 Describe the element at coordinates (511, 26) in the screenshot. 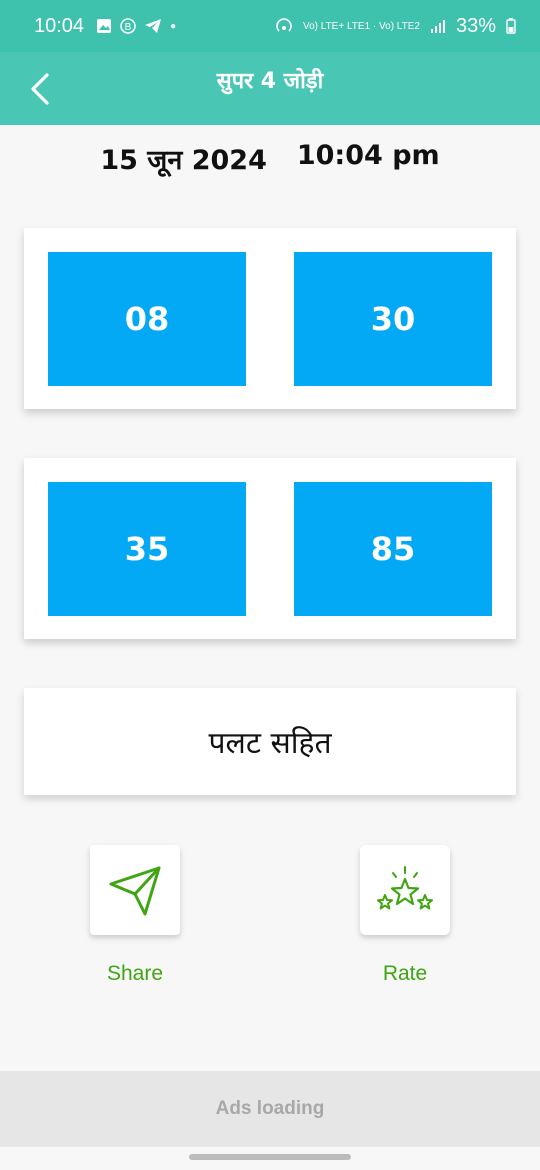

I see `battery-icon` at that location.